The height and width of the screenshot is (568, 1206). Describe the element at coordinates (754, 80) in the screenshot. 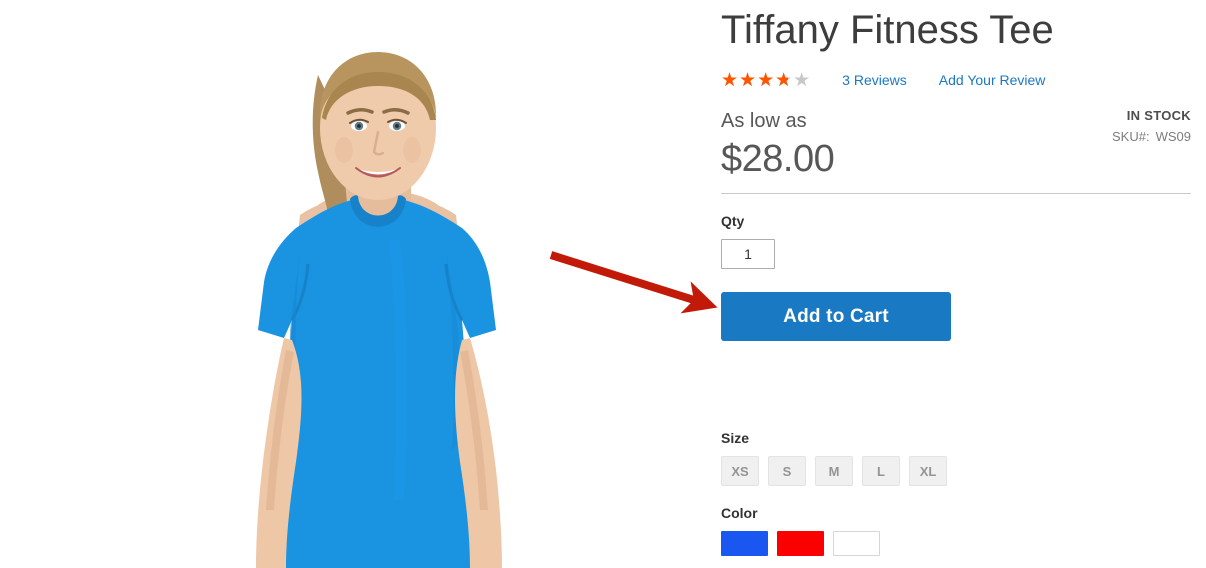

I see `rating-stars-filled: ★★★★★` at that location.